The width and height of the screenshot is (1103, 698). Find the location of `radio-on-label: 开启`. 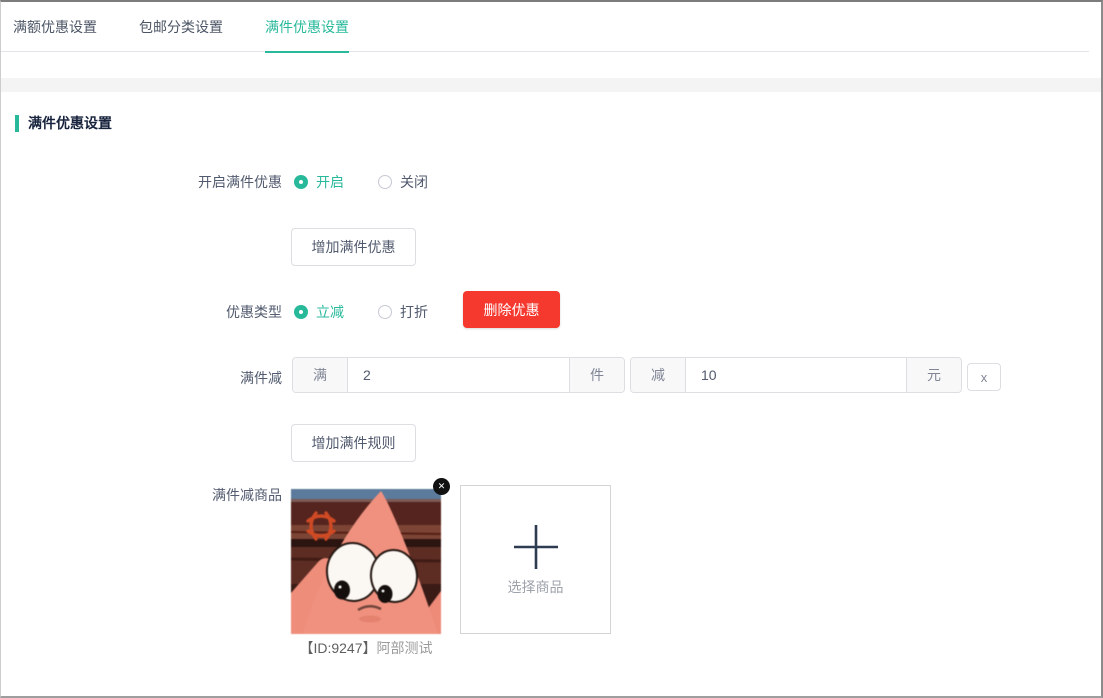

radio-on-label: 开启 is located at coordinates (330, 182).